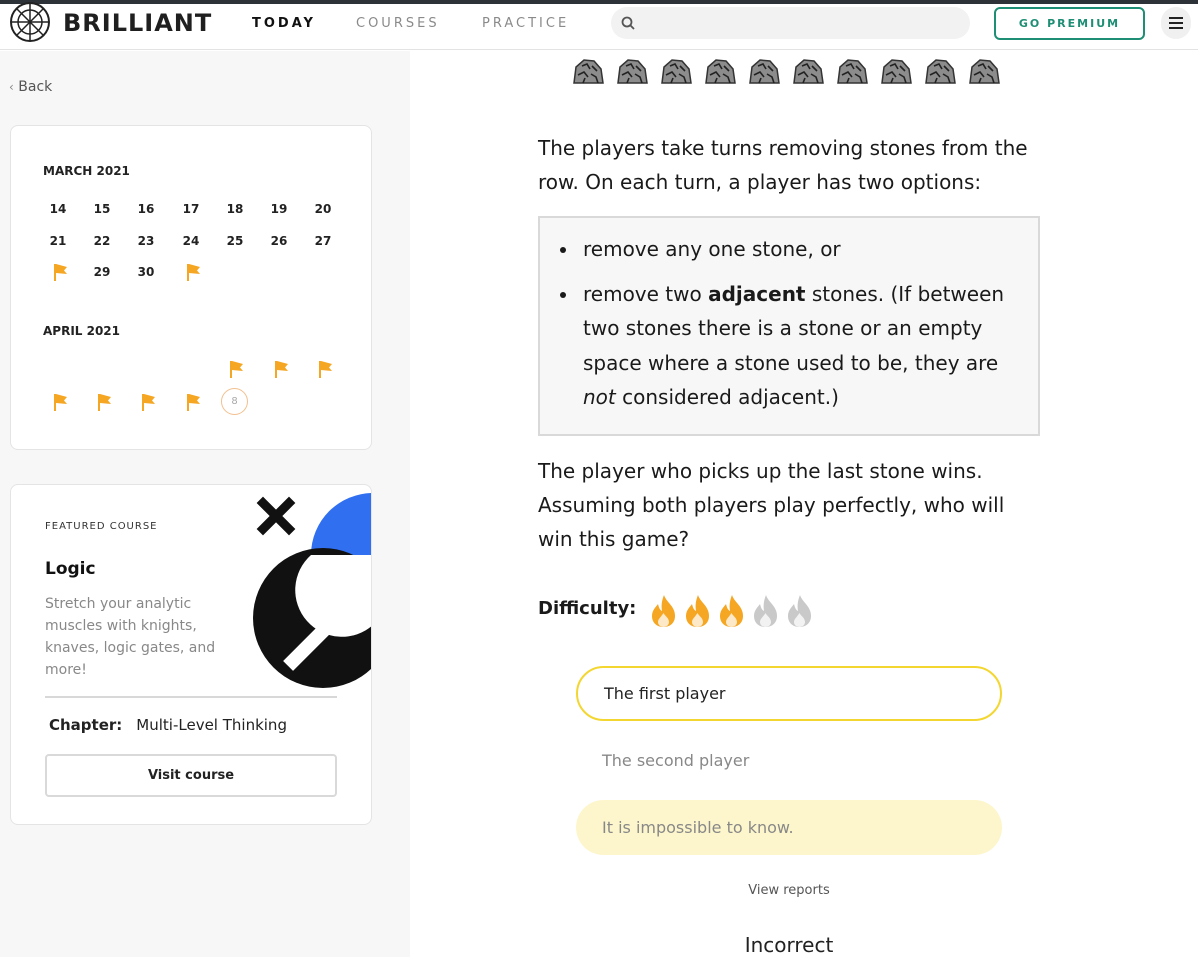  I want to click on calendar-day: 20, so click(323, 209).